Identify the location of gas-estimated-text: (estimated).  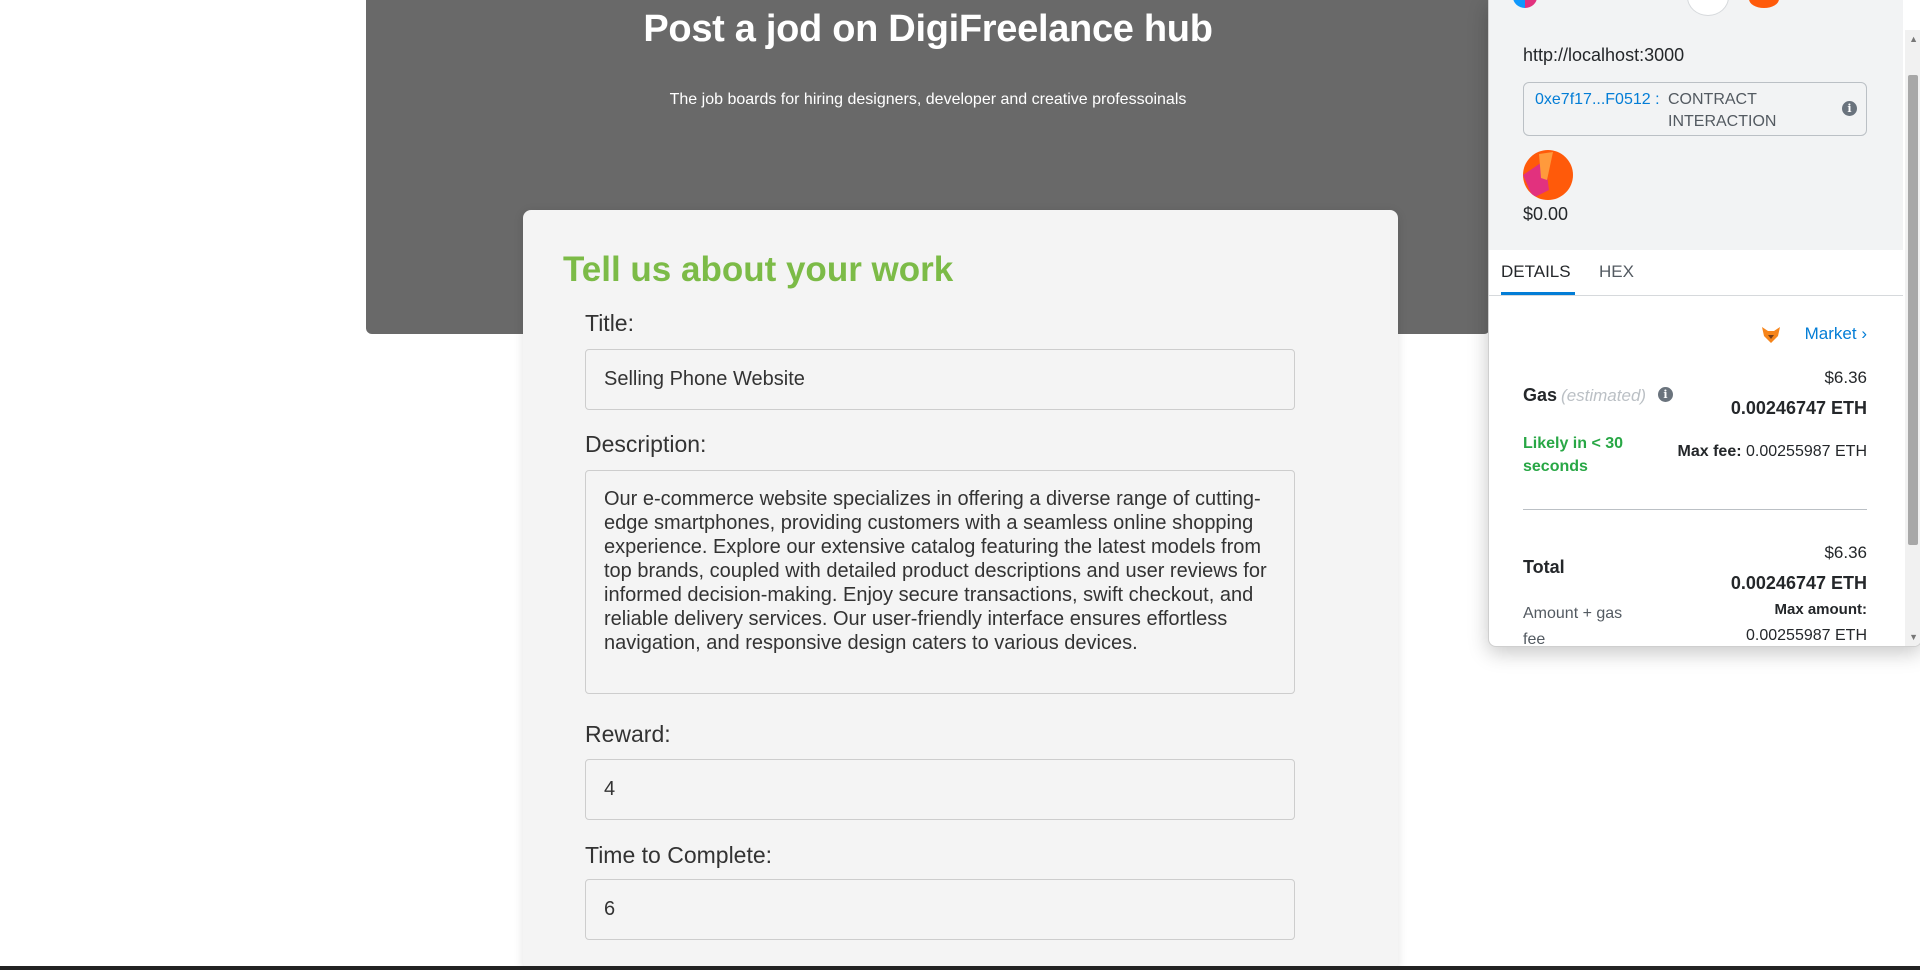
(1604, 395).